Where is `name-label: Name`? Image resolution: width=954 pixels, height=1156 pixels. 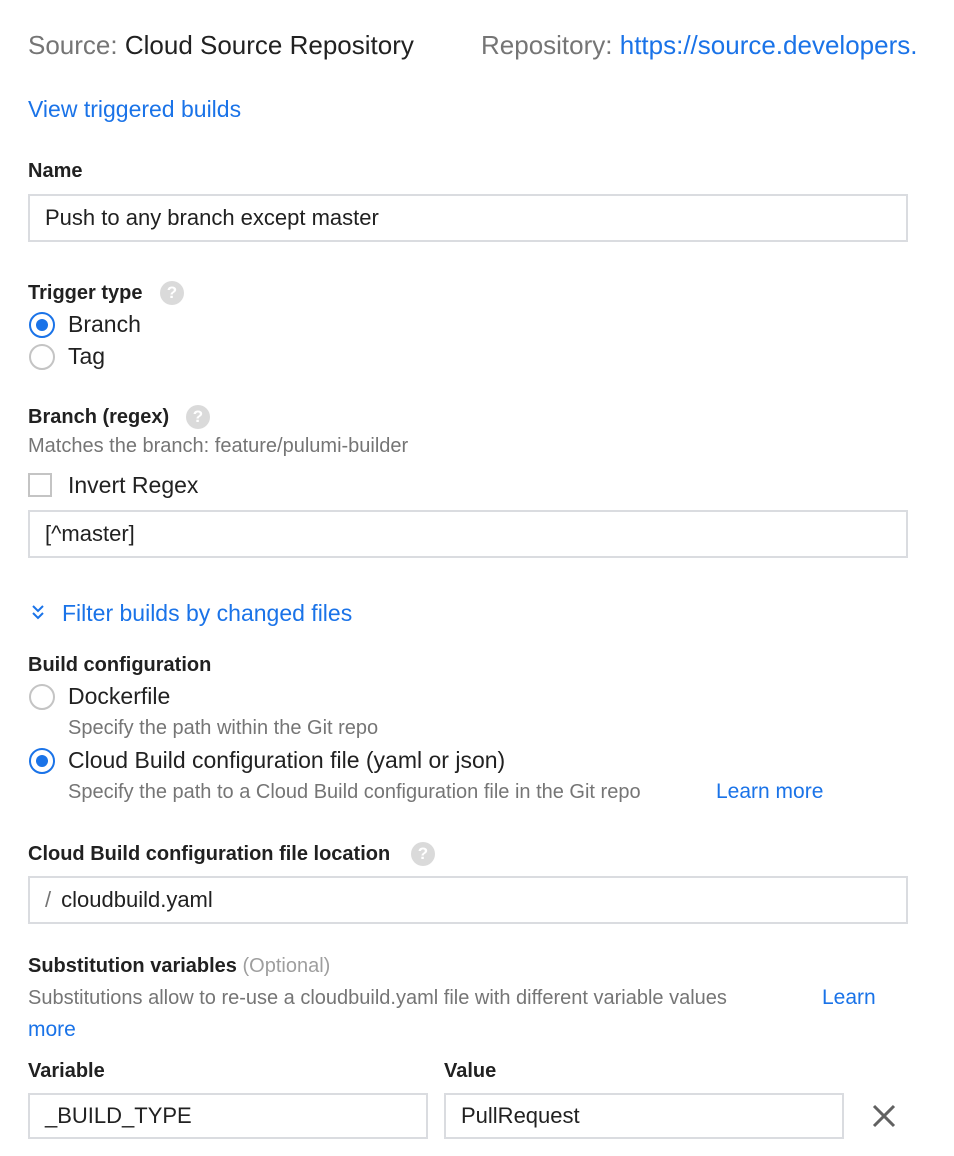
name-label: Name is located at coordinates (55, 171).